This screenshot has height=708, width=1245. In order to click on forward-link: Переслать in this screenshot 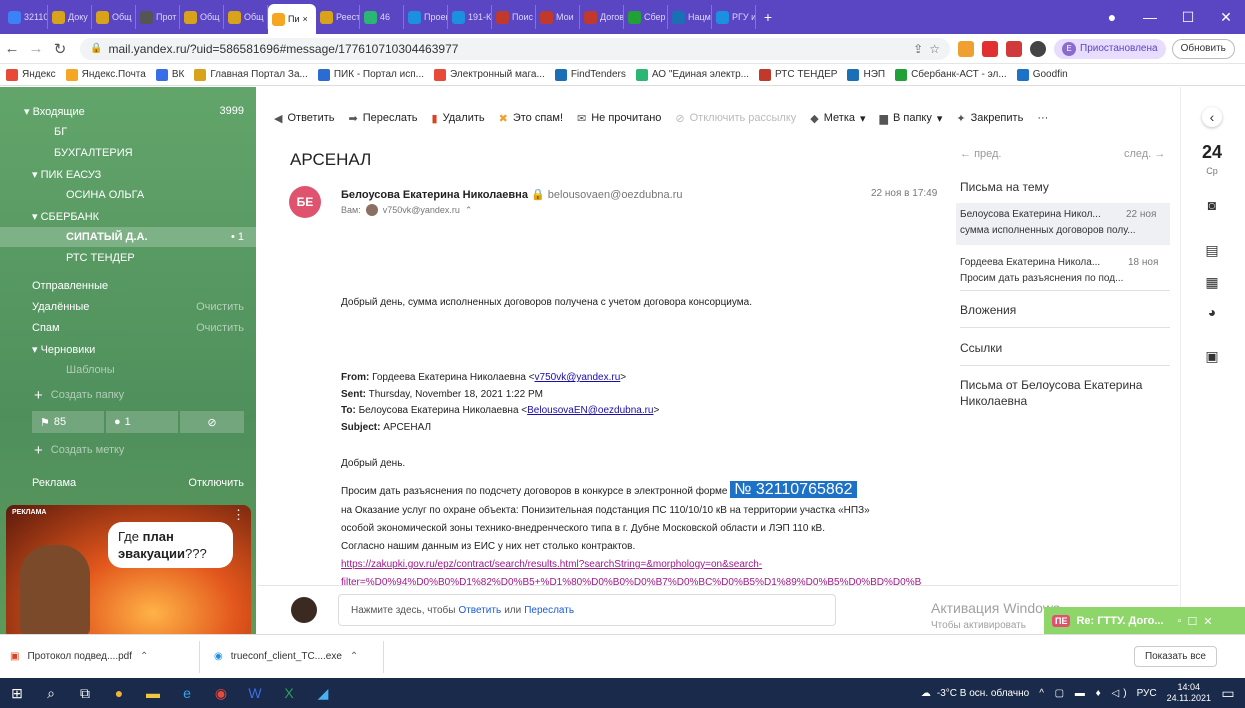, I will do `click(549, 610)`.